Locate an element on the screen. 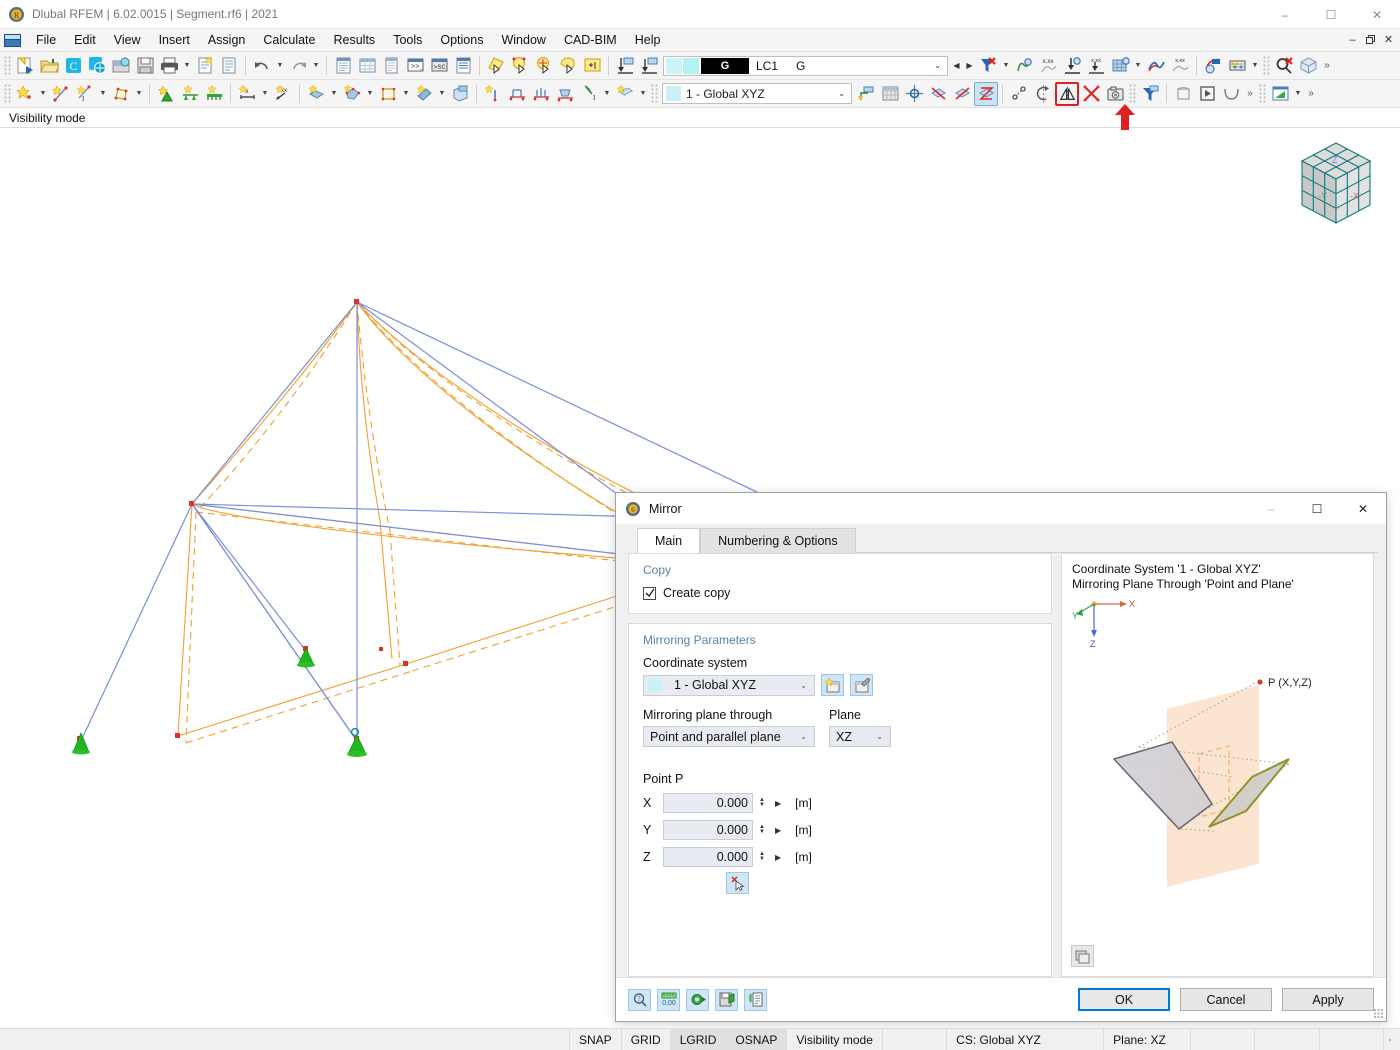 This screenshot has width=1400, height=1050. dimension-dropdown-arrow-icon: ▼ is located at coordinates (265, 94).